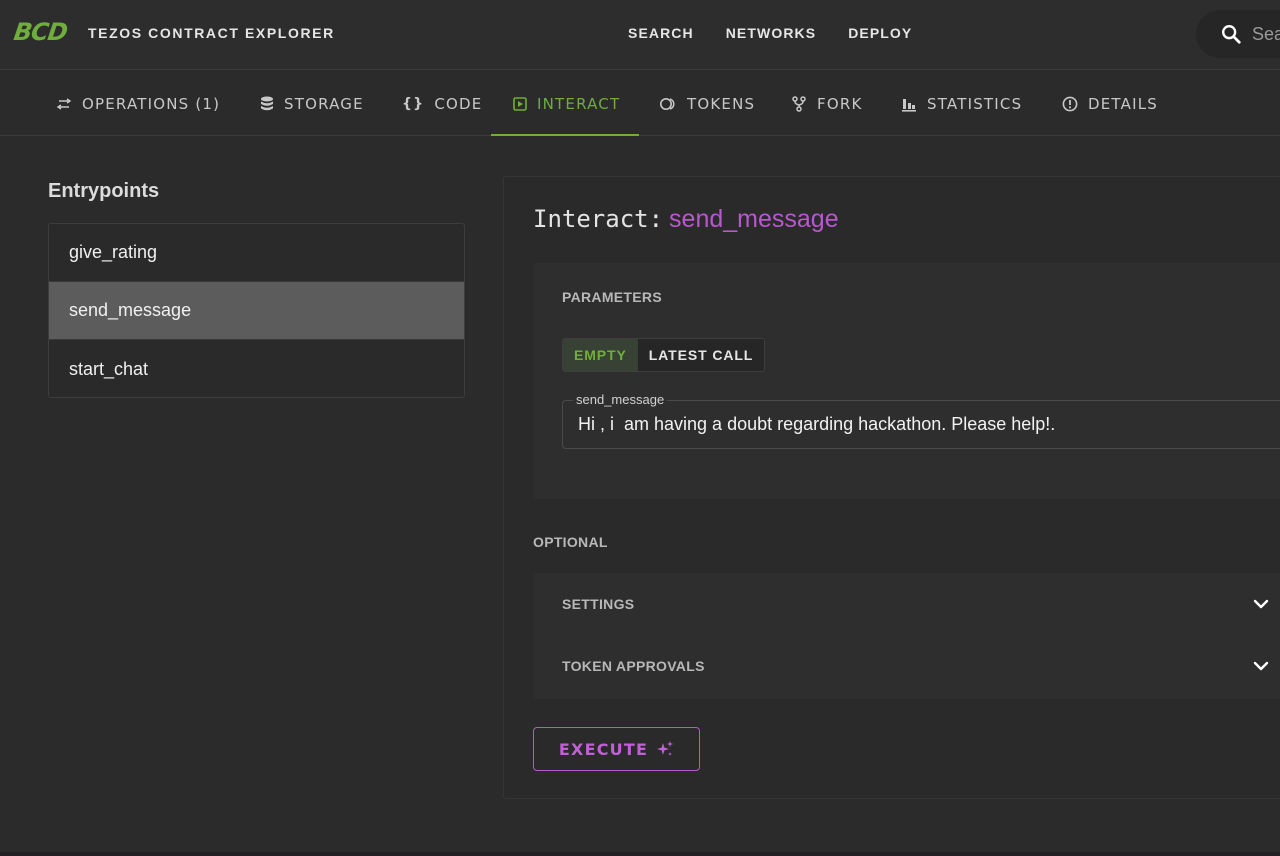  I want to click on token-approvals-label: TOKEN APPROVALS, so click(633, 666).